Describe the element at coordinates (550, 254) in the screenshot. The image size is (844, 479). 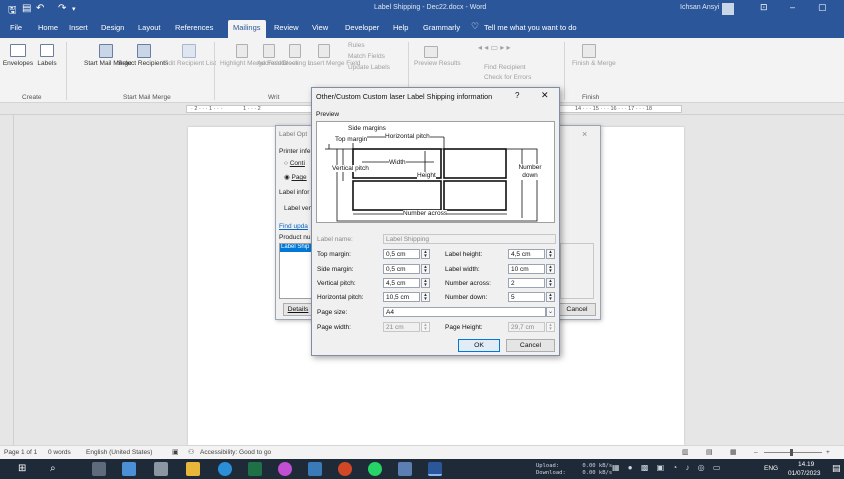
I see `label-height-spinner: ▲ ▼` at that location.